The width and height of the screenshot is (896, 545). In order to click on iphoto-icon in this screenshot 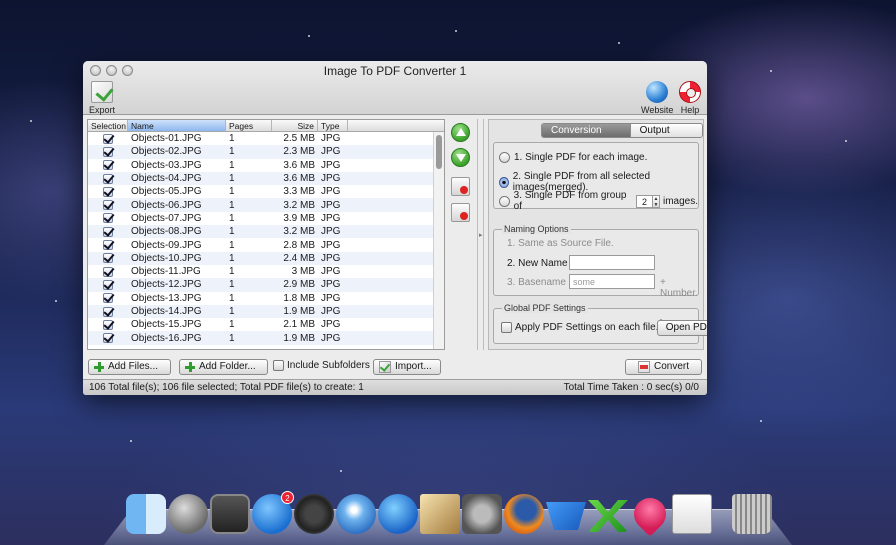, I will do `click(440, 514)`.